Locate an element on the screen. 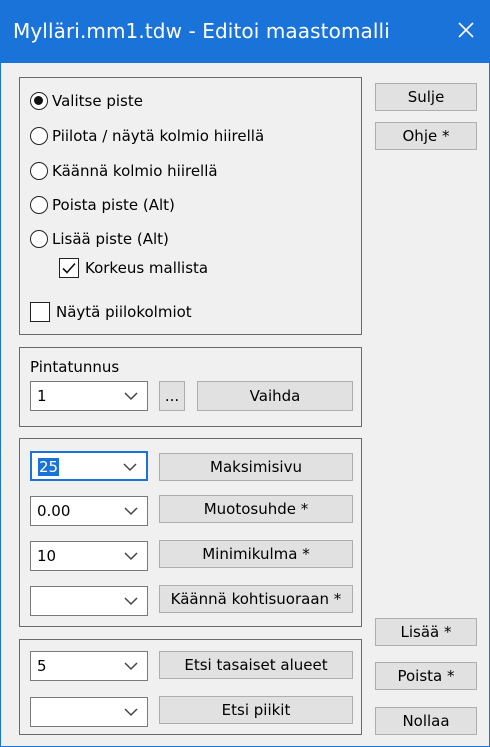  button-label: Muotosuhde * is located at coordinates (256, 509).